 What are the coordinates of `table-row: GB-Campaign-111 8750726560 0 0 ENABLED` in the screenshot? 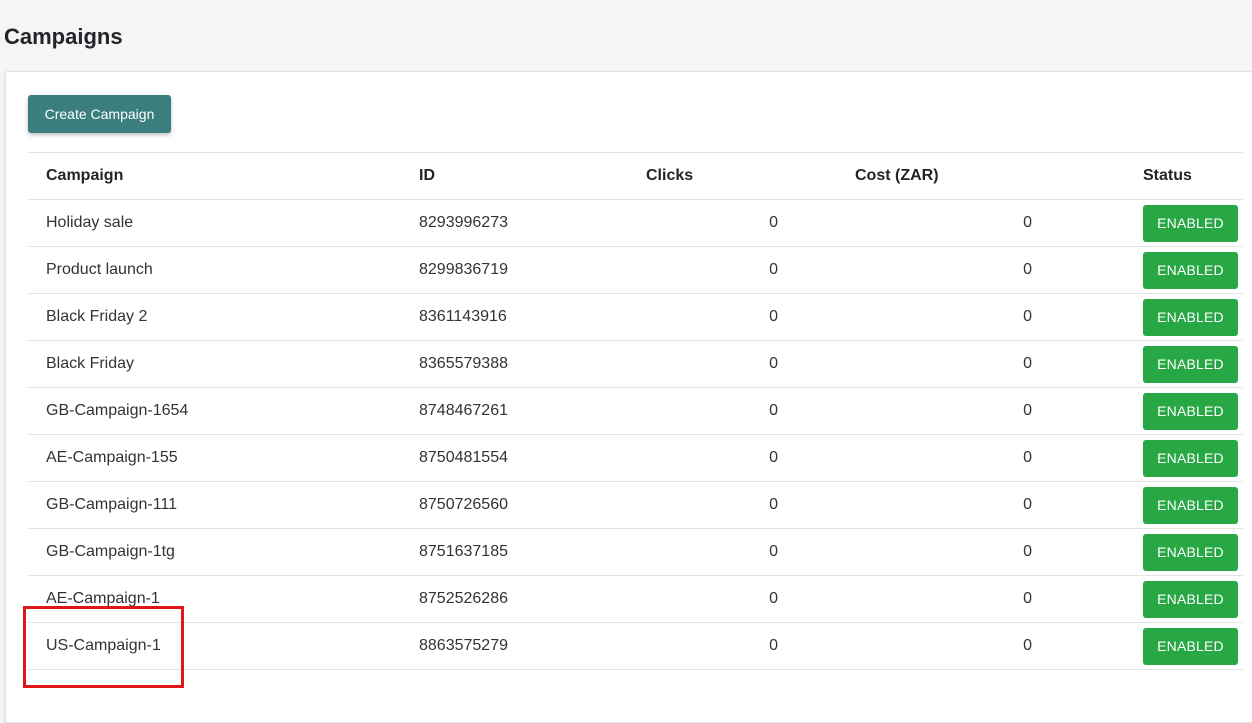 It's located at (635, 505).